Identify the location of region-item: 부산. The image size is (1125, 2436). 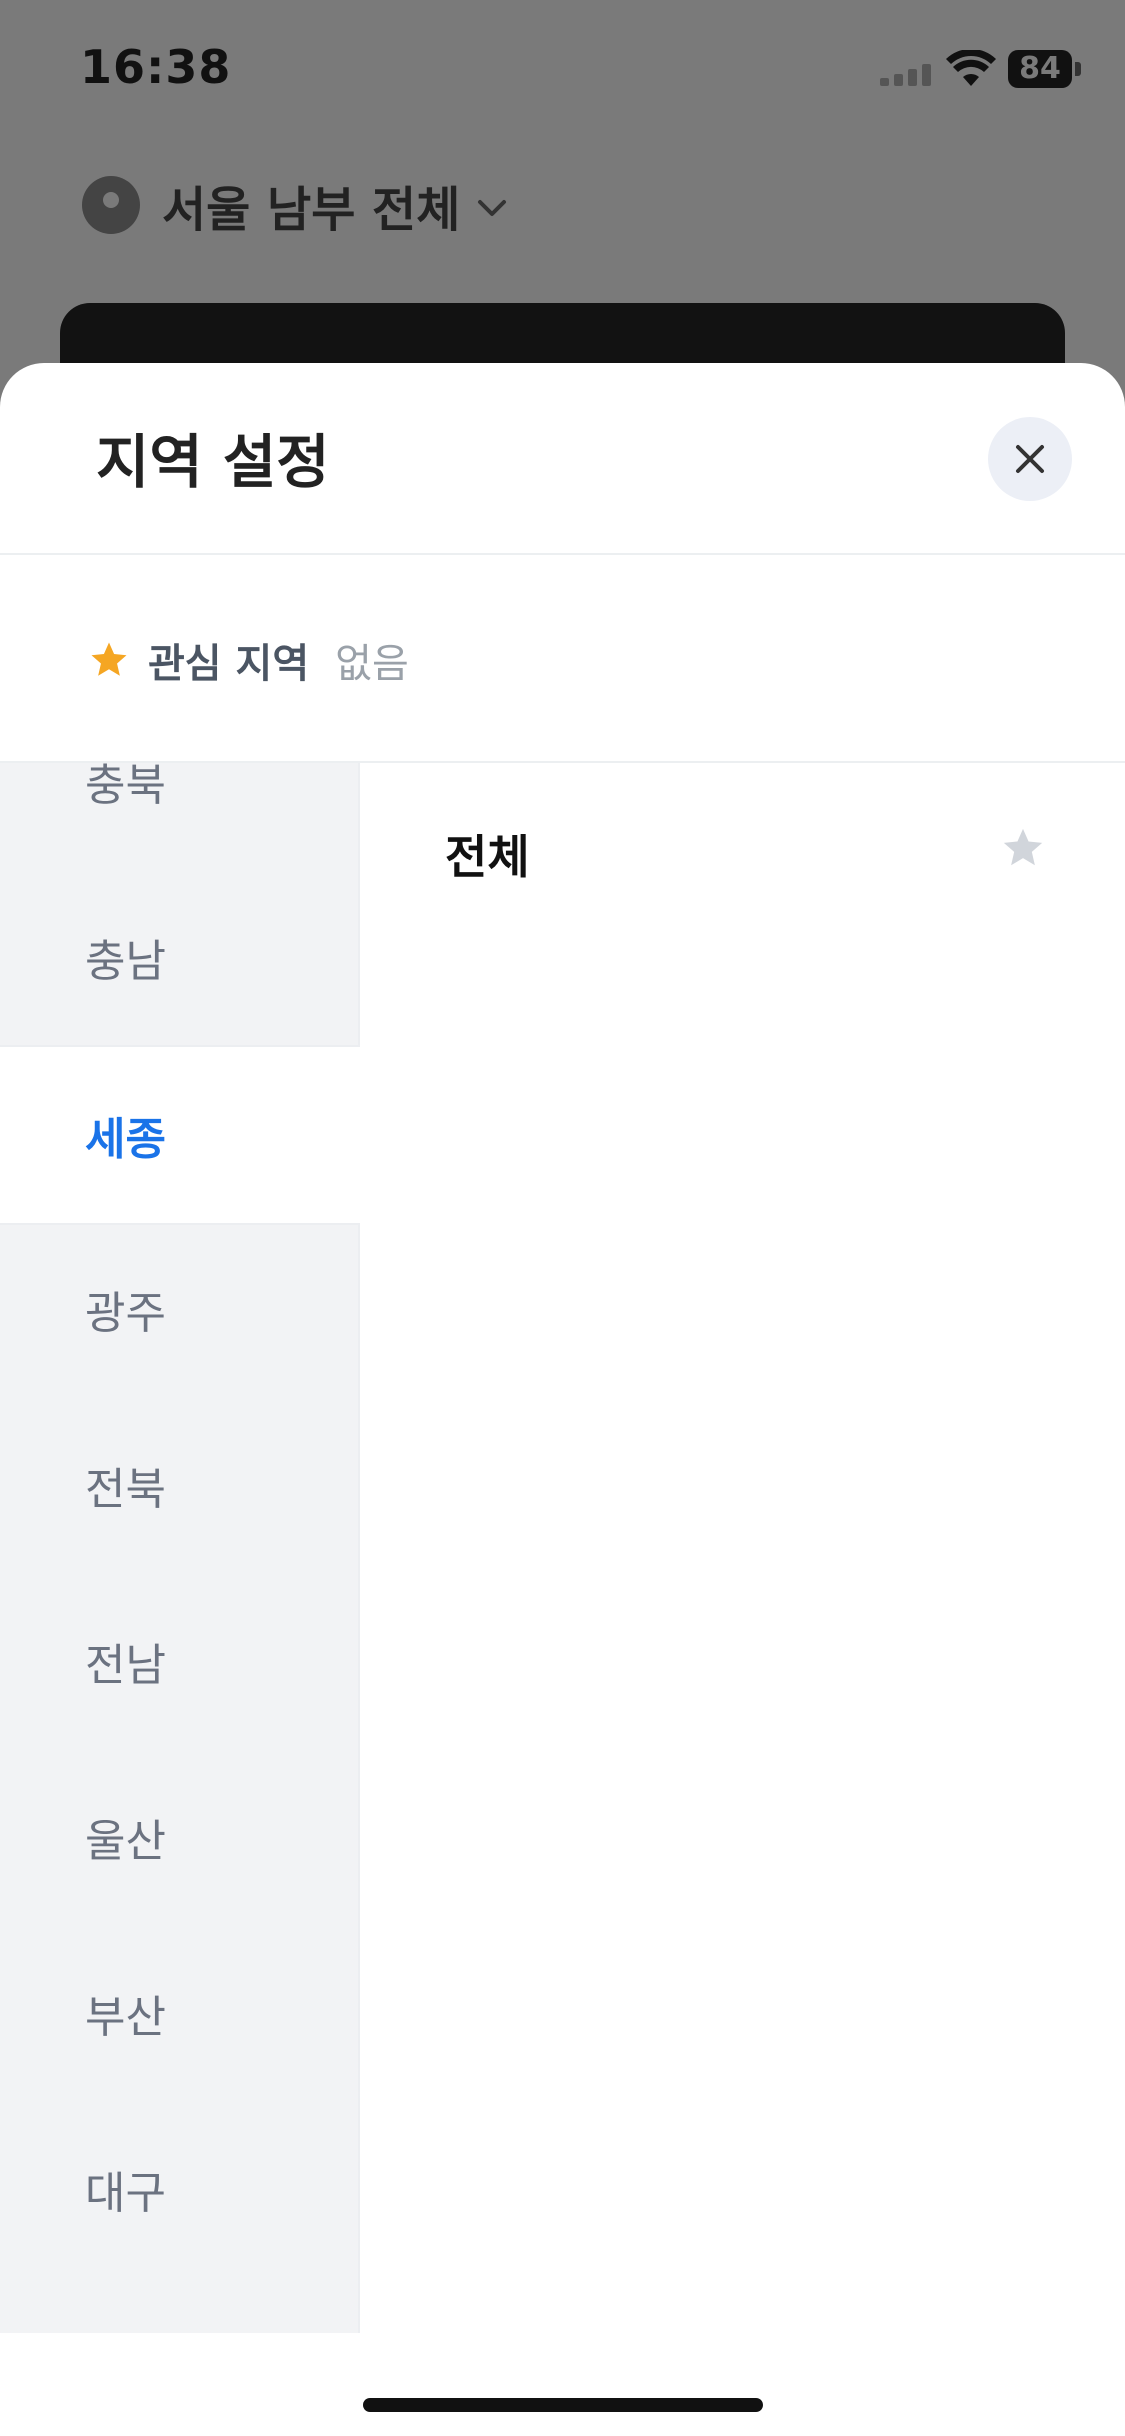
(179, 2013).